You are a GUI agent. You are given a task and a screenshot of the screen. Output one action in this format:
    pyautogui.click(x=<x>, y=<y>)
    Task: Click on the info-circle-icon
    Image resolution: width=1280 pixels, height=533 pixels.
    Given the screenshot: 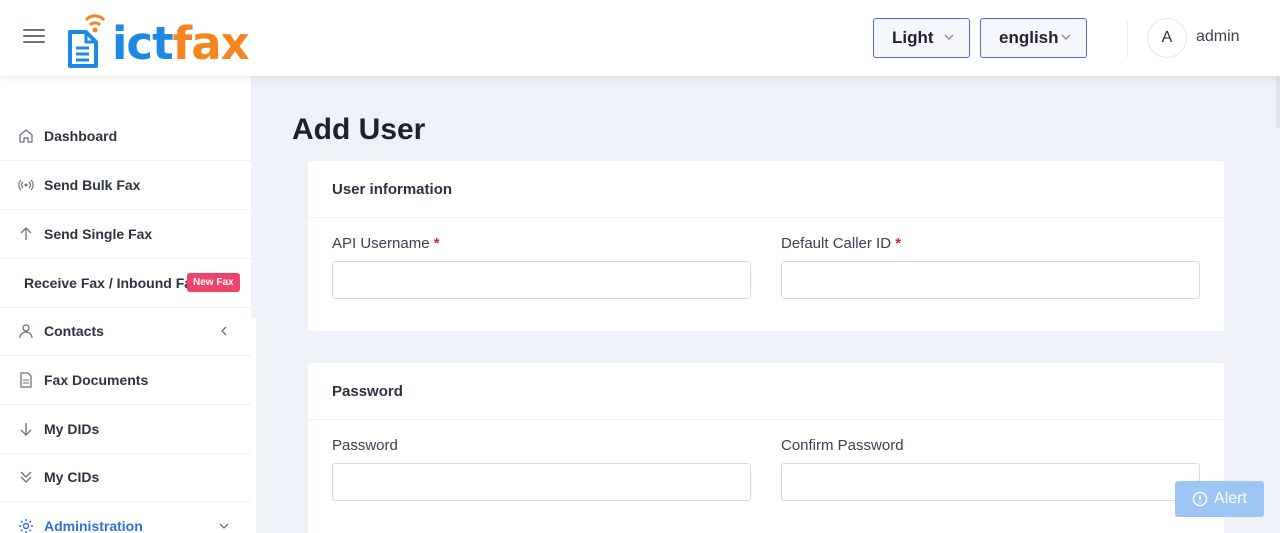 What is the action you would take?
    pyautogui.click(x=1200, y=499)
    